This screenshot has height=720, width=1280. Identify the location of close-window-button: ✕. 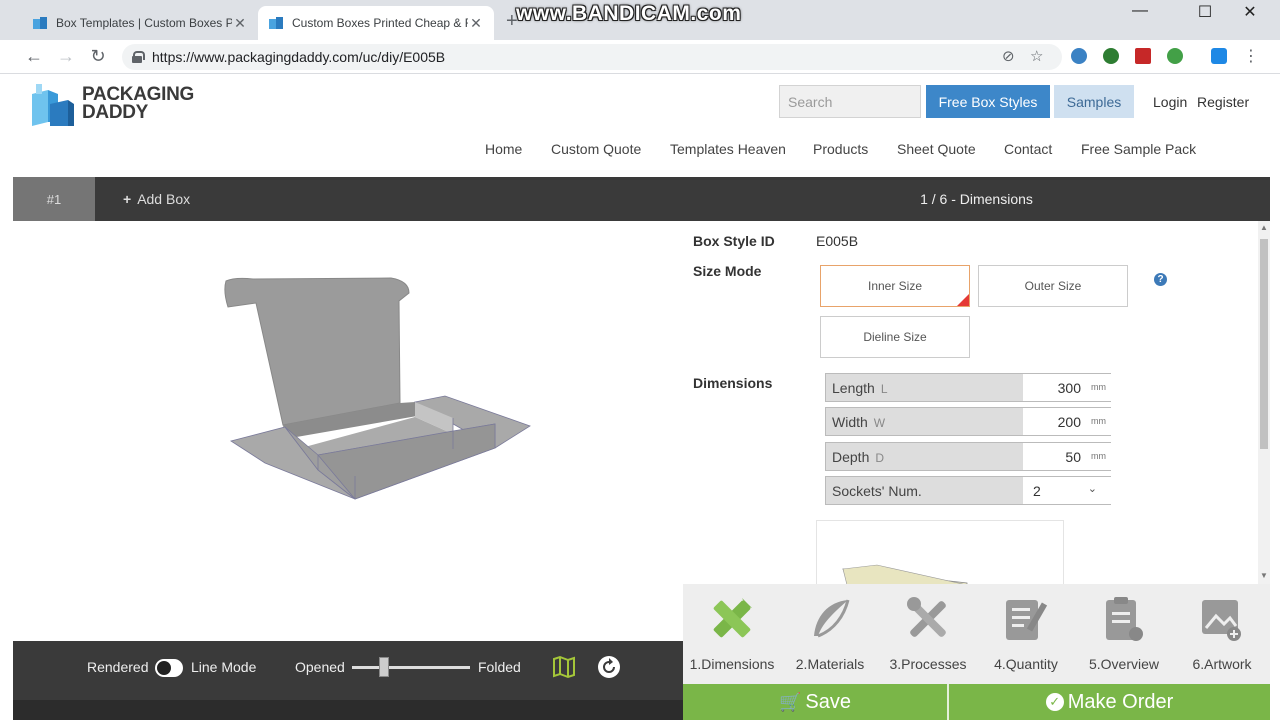
(1250, 12).